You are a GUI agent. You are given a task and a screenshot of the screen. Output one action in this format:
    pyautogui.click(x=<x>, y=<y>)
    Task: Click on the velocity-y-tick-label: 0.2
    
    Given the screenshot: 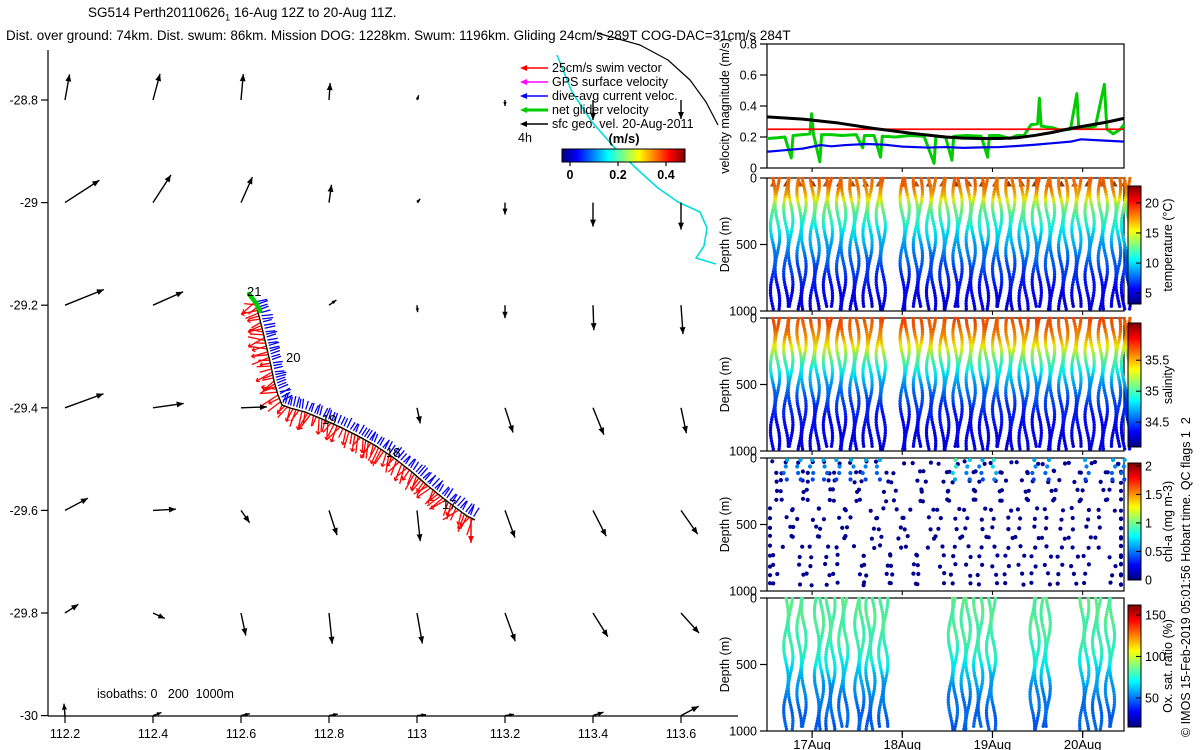 What is the action you would take?
    pyautogui.click(x=748, y=138)
    